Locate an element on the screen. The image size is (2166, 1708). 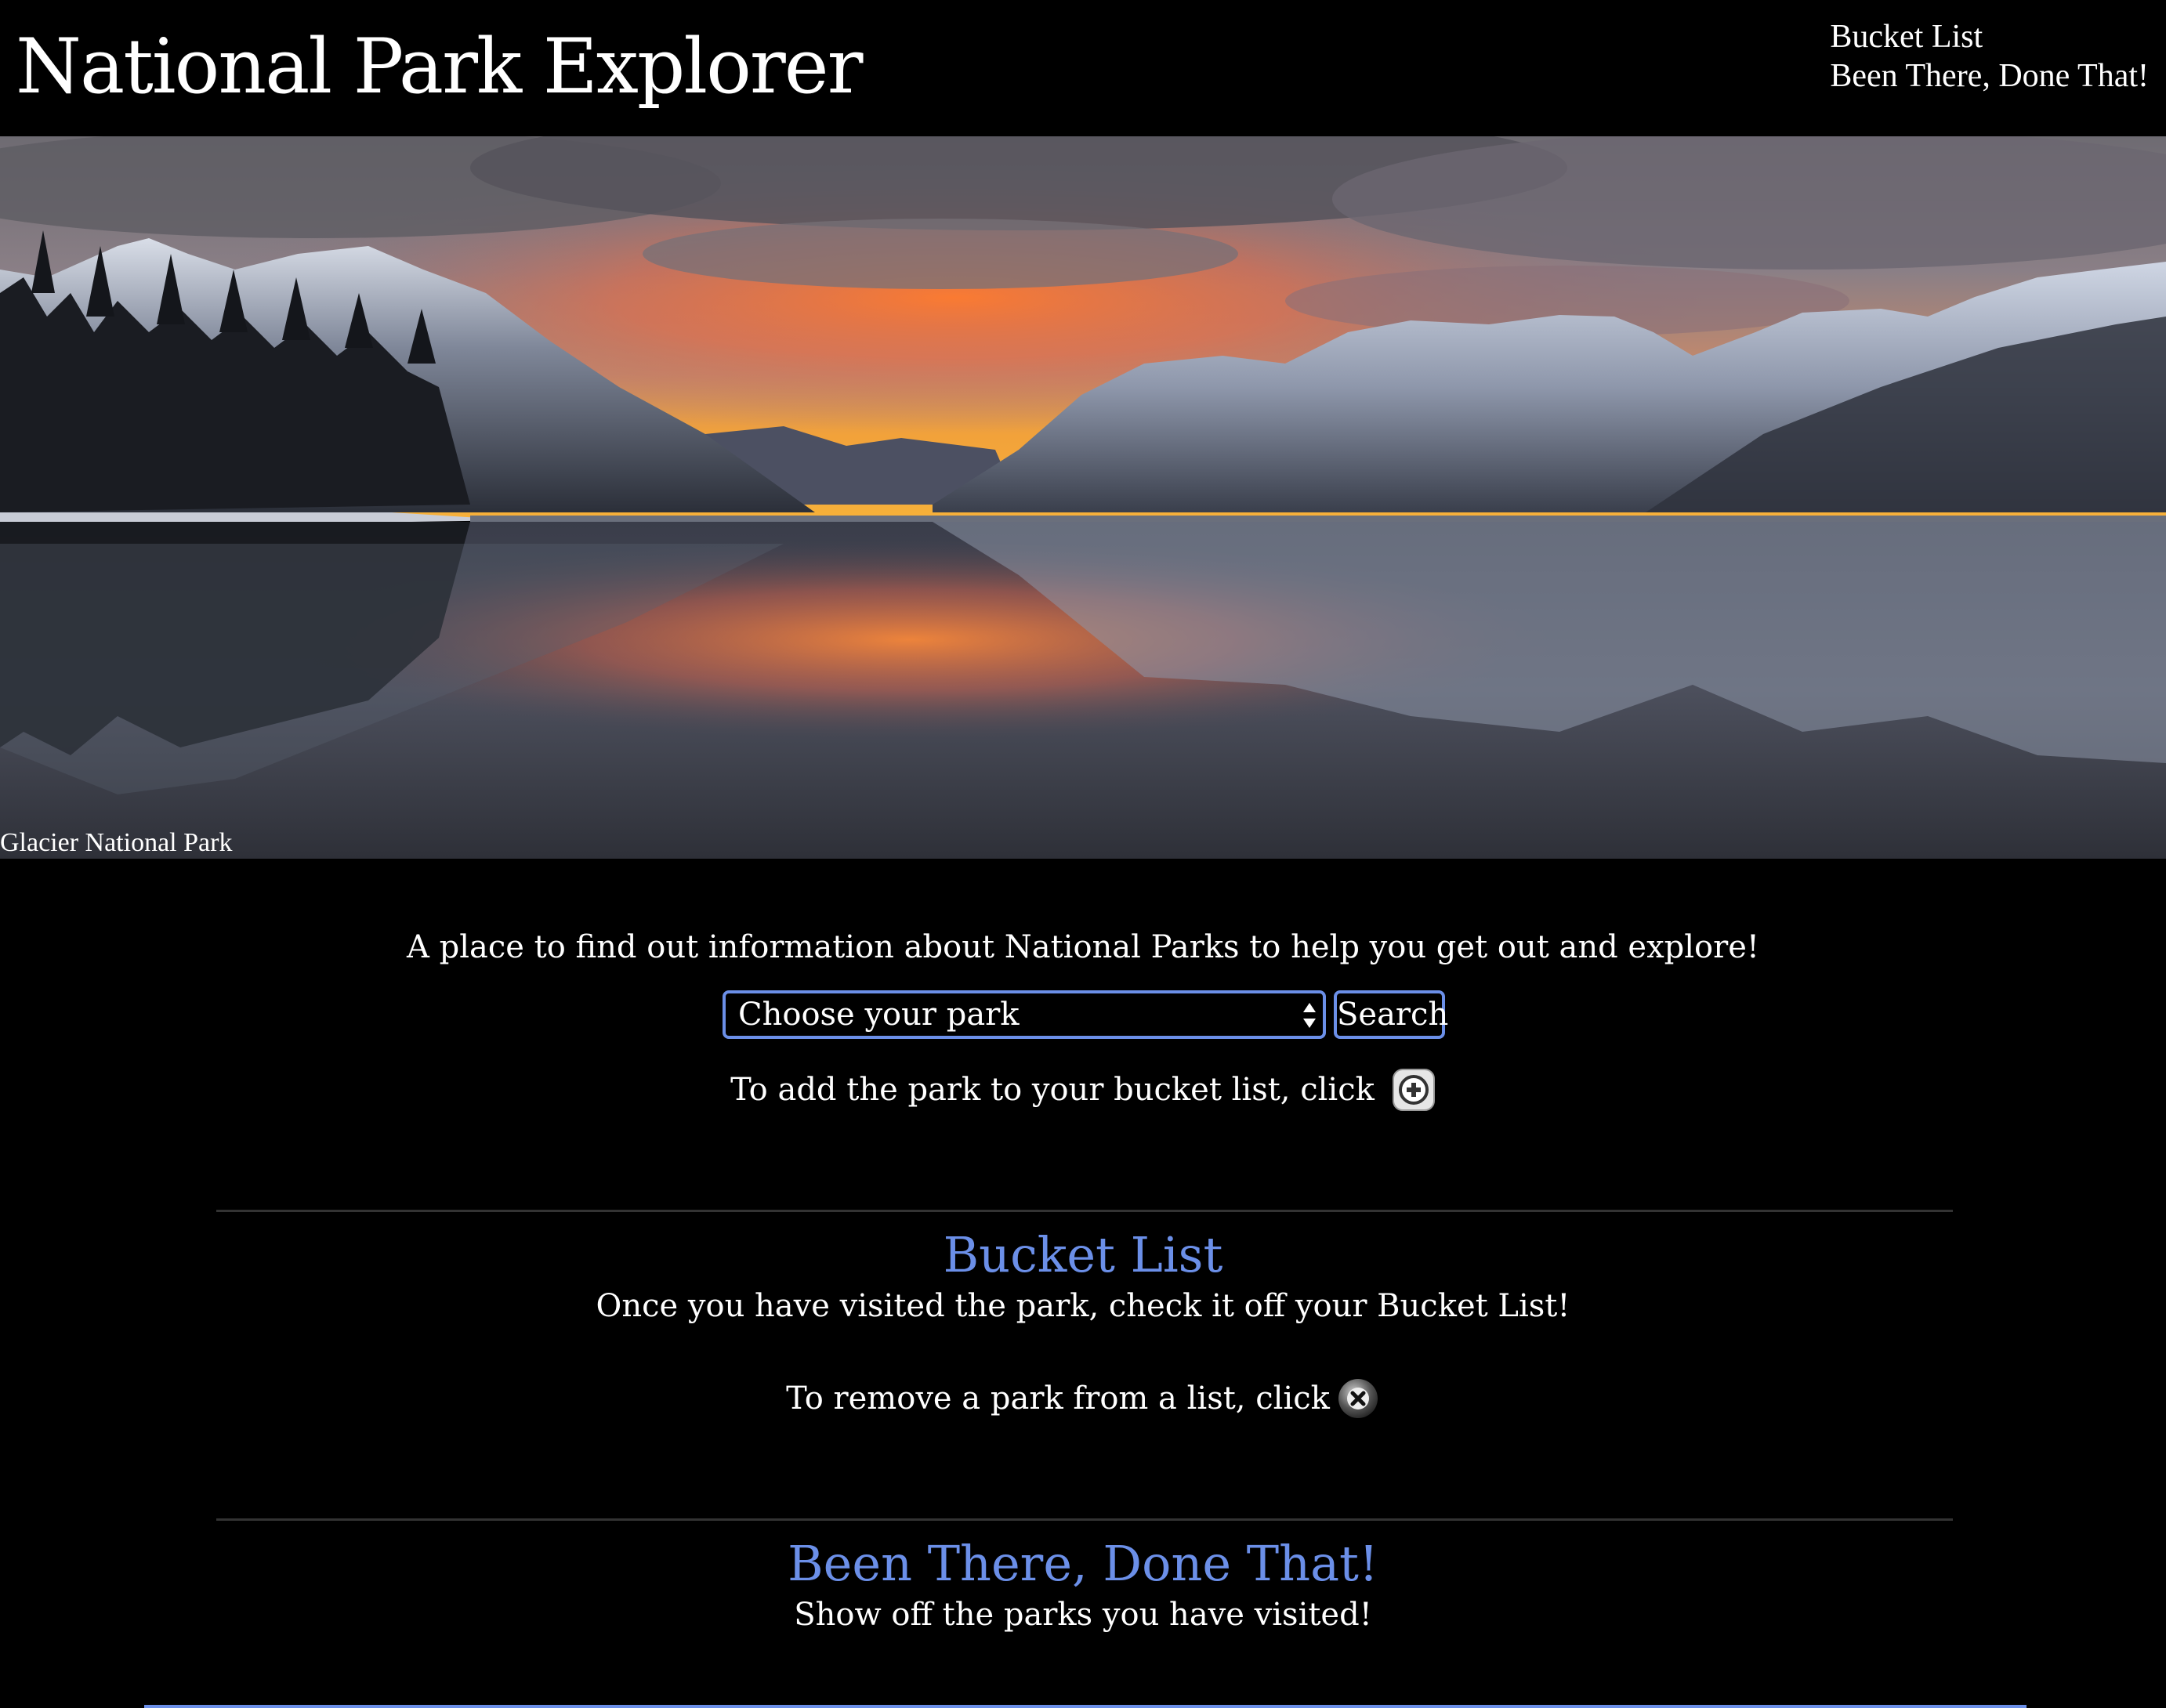
remove-hint: To remove a park from a list, click is located at coordinates (1083, 1399).